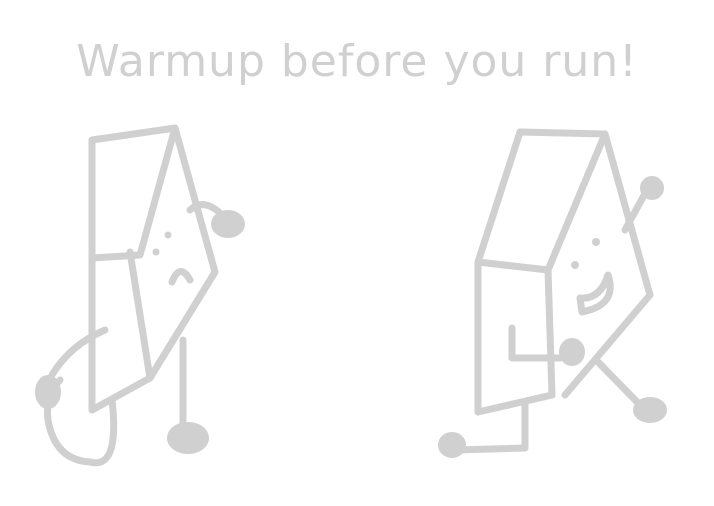 The height and width of the screenshot is (506, 714). Describe the element at coordinates (228, 224) in the screenshot. I see `left-character-hand` at that location.